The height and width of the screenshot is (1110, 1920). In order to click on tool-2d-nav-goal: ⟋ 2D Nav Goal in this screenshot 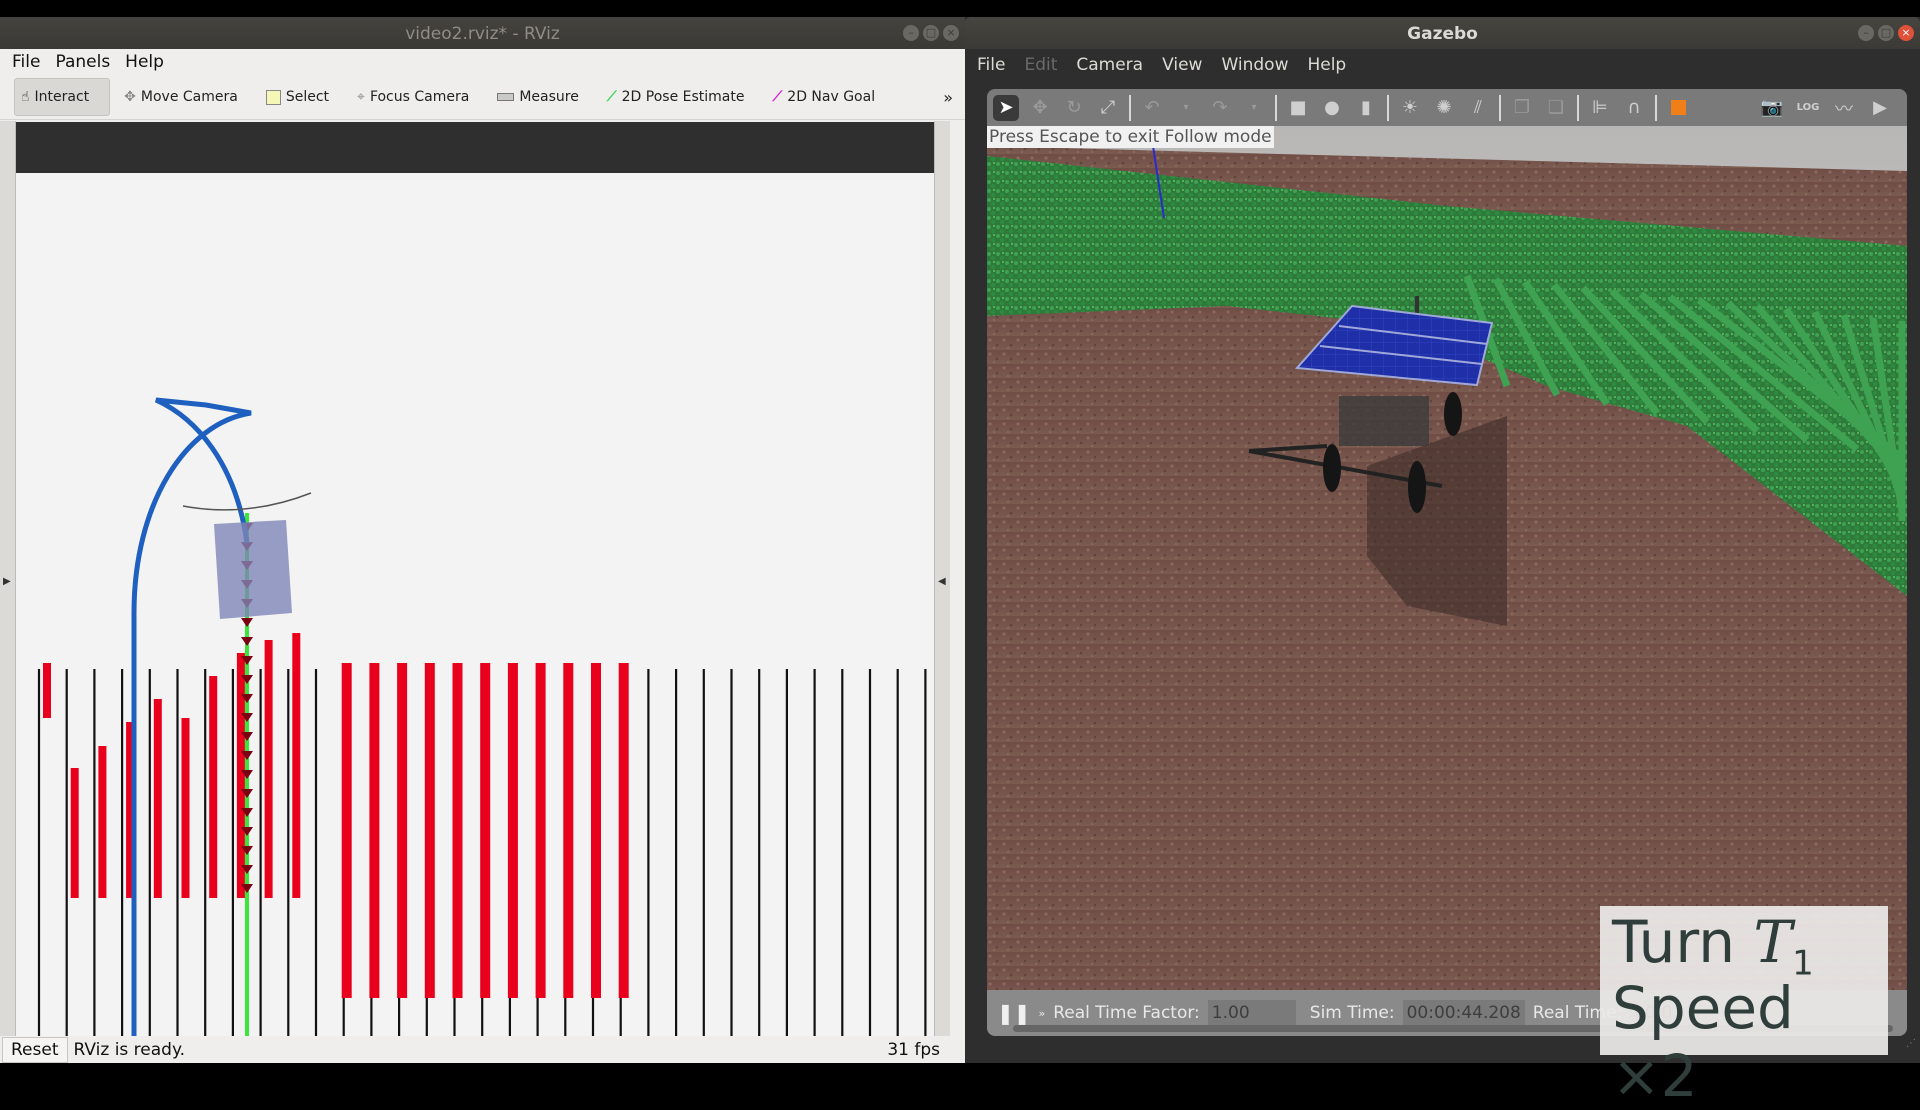, I will do `click(823, 97)`.